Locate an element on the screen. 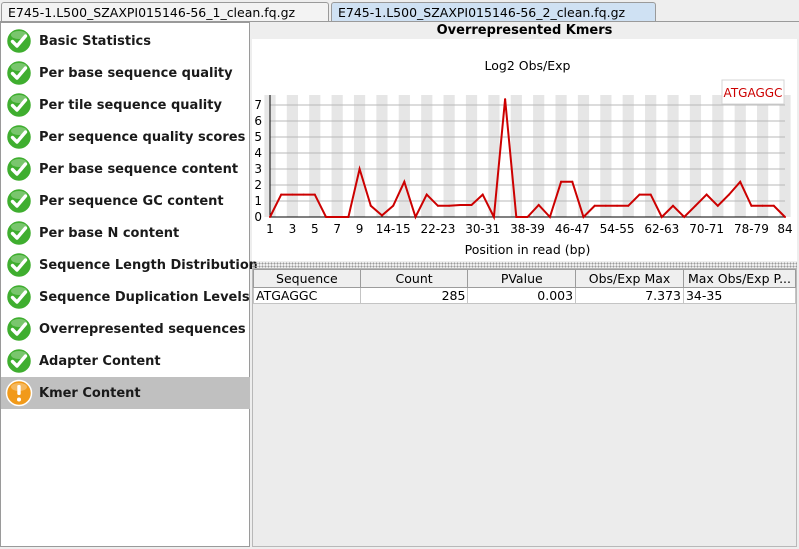  module-item-per-sequence-gc-content: Per sequence GC content is located at coordinates (125, 201).